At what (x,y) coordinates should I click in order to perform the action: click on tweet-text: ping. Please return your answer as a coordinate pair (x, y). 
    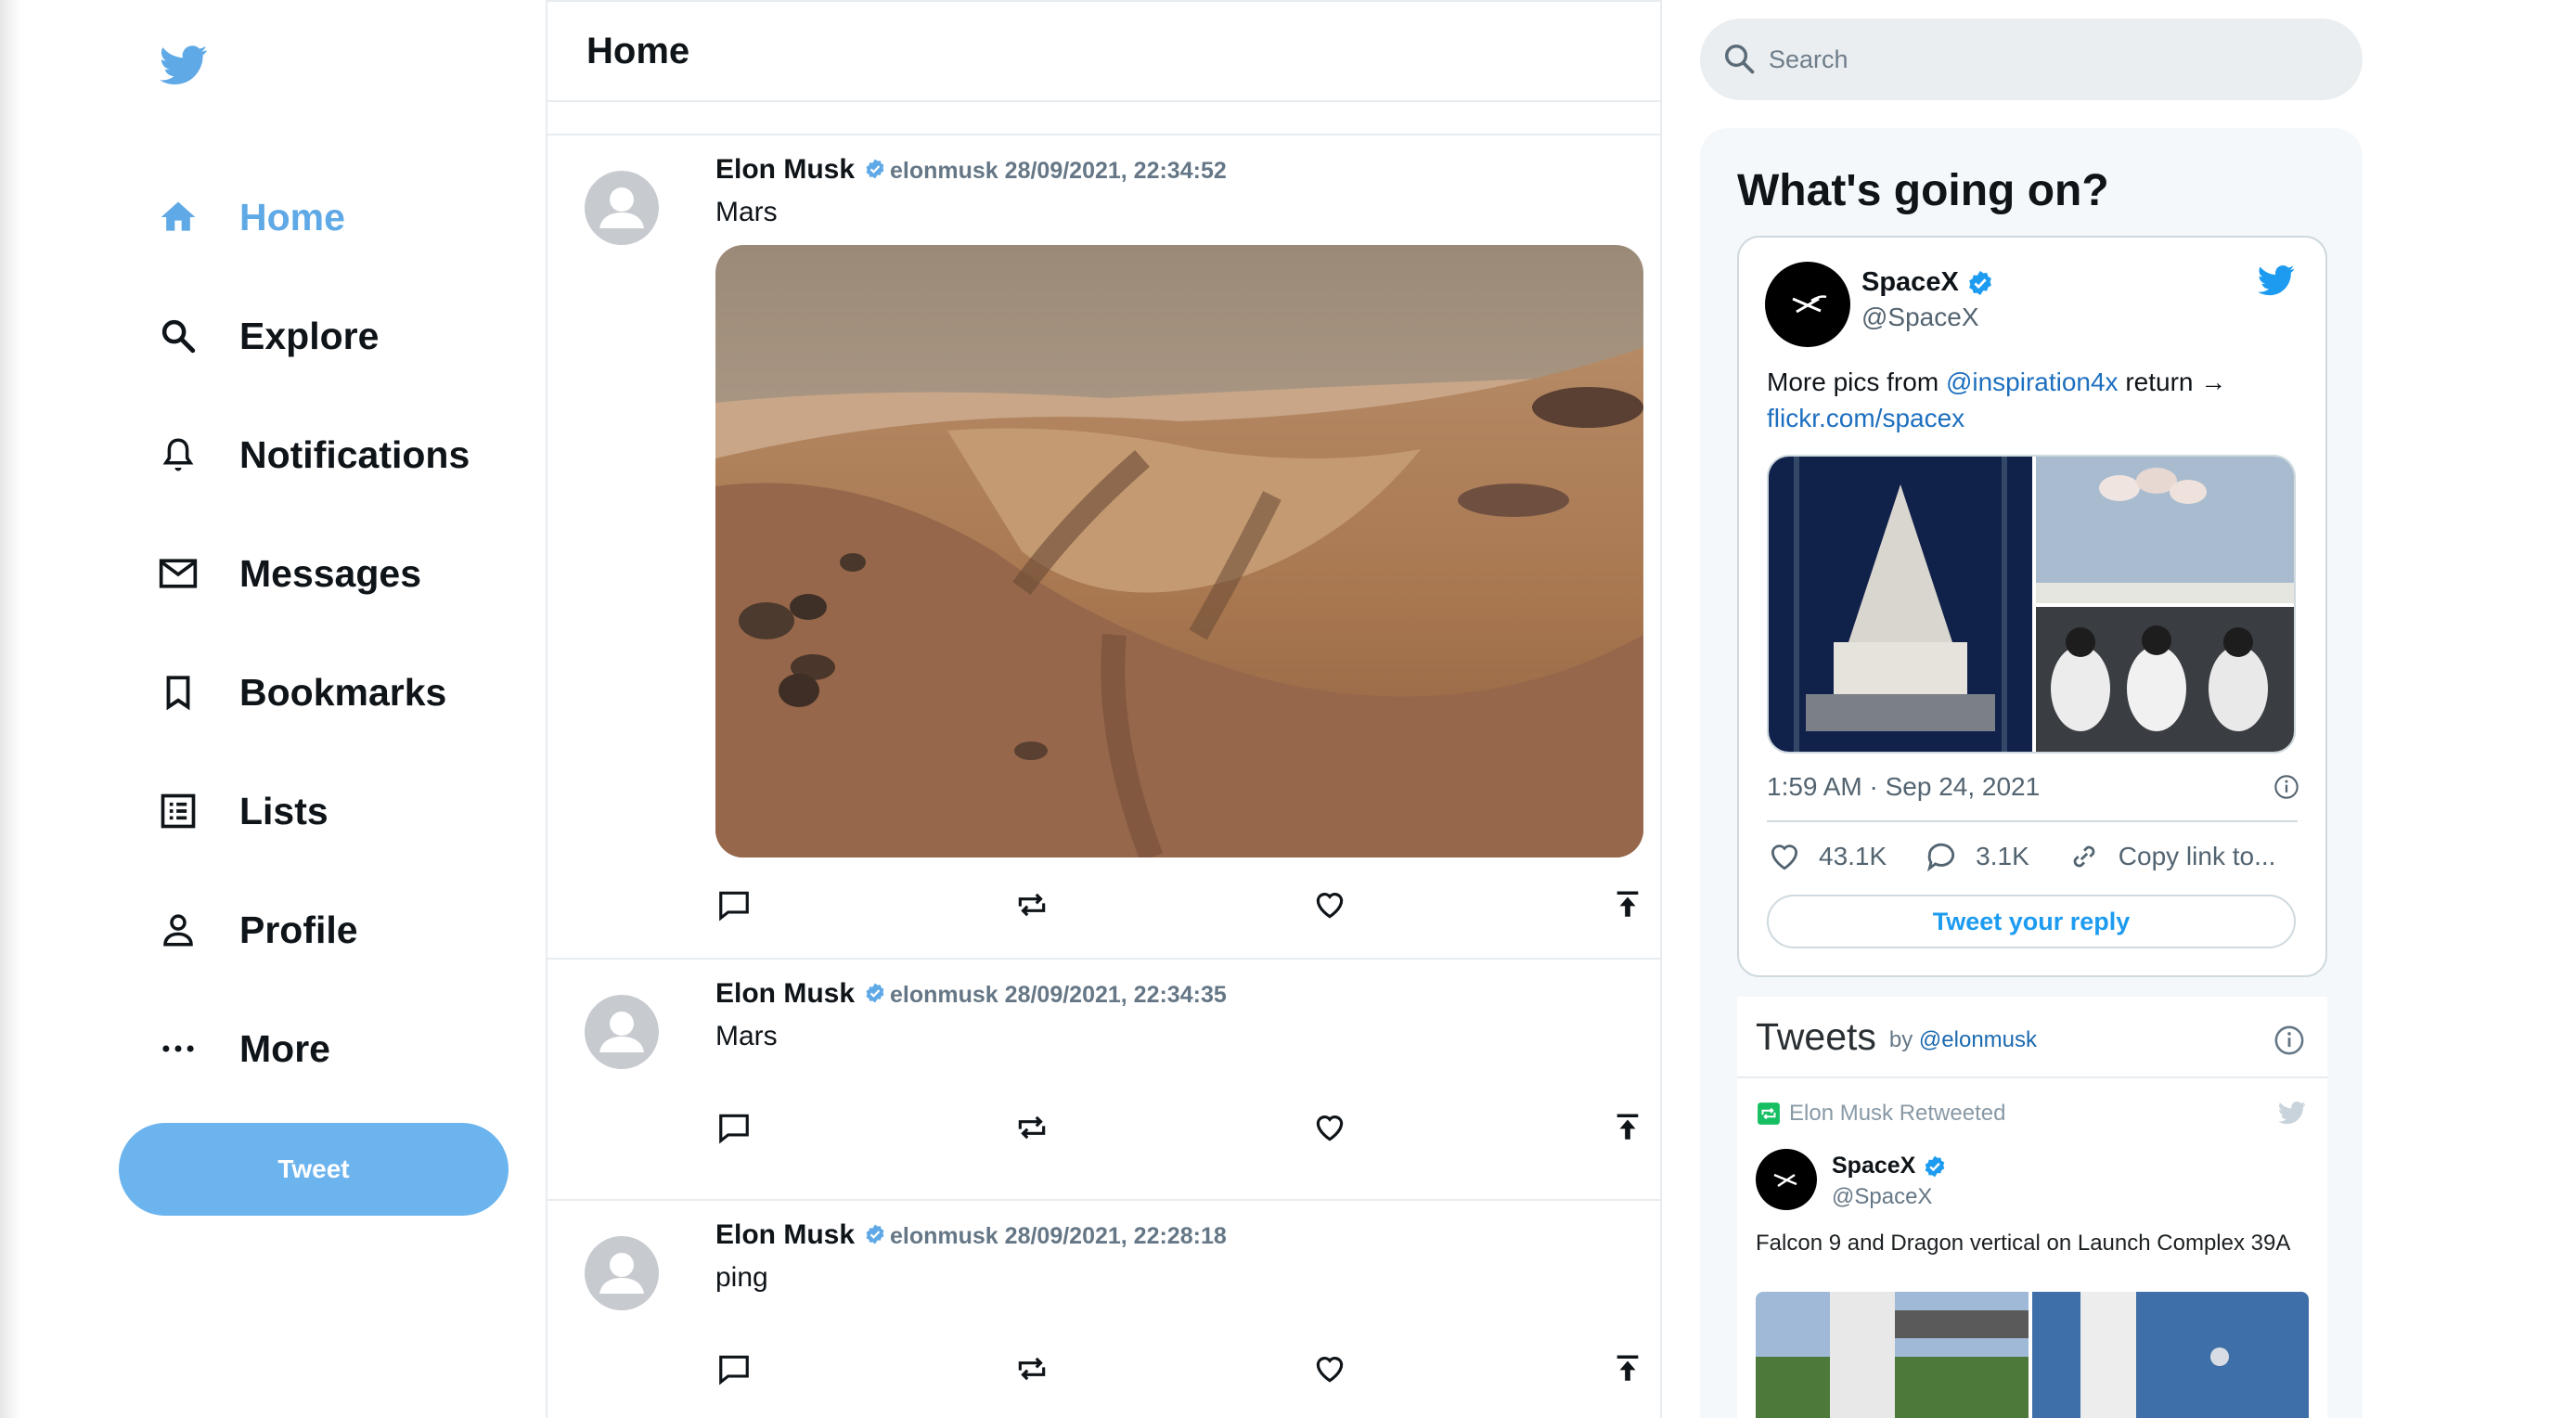
    Looking at the image, I should click on (741, 1278).